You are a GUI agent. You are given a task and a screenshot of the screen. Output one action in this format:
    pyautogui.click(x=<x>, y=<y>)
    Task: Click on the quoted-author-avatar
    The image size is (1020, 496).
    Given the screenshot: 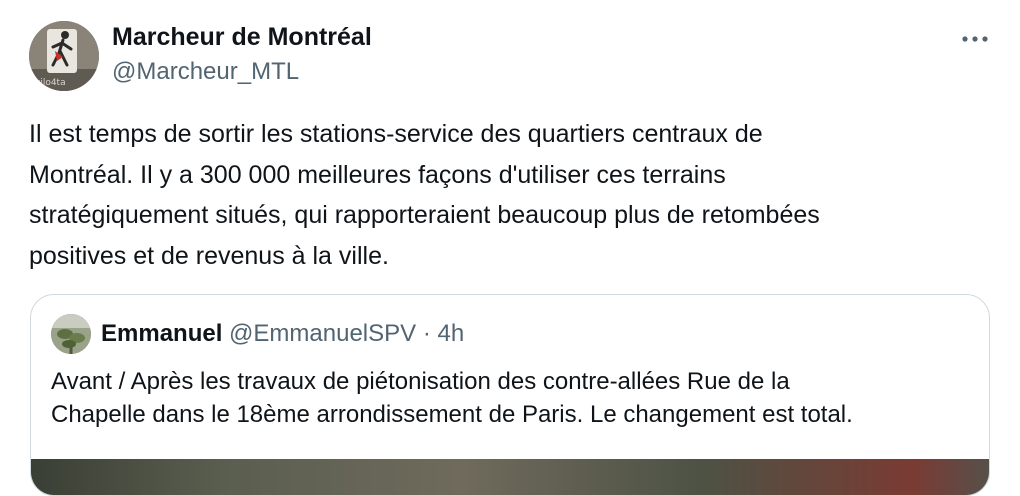 What is the action you would take?
    pyautogui.click(x=71, y=334)
    